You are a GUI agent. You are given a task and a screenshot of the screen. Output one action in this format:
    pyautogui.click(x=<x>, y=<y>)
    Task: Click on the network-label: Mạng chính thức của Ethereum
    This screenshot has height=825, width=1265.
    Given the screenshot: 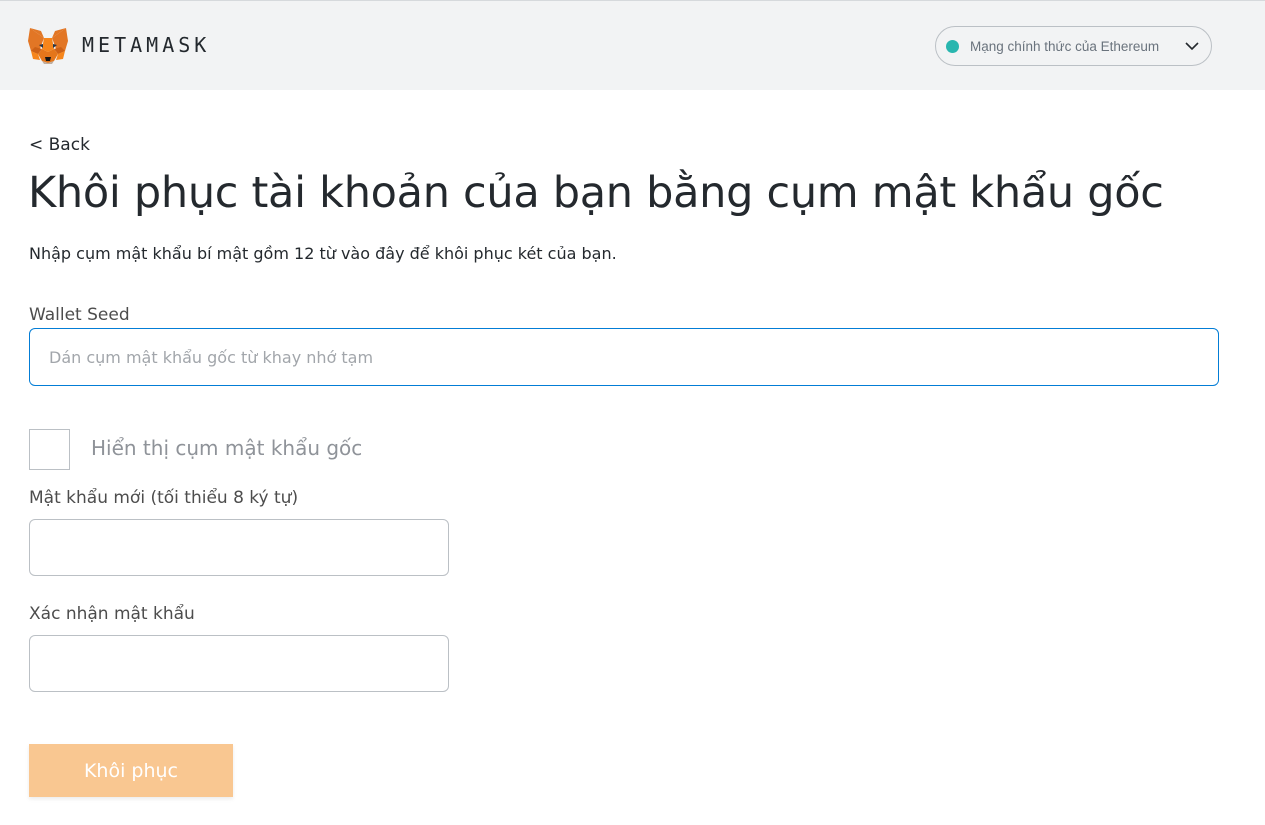 What is the action you would take?
    pyautogui.click(x=1065, y=46)
    